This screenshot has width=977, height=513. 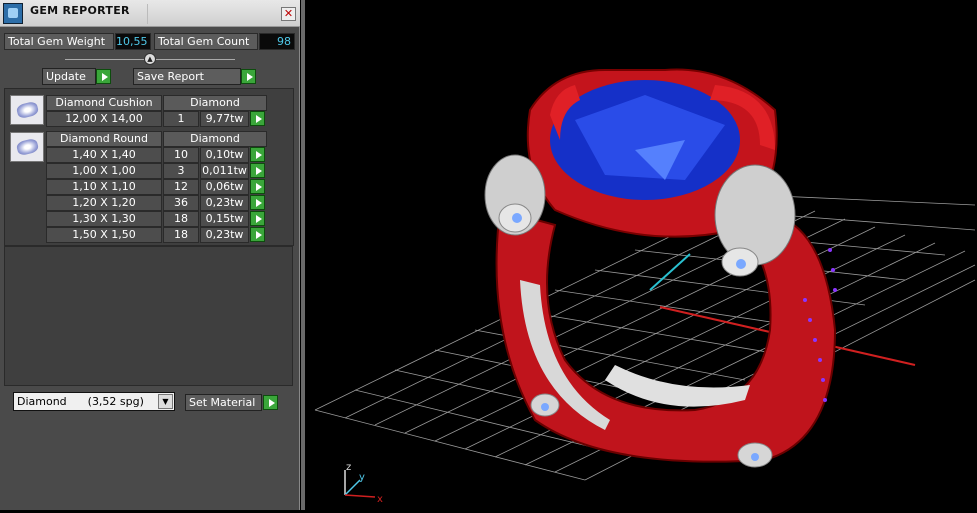 I want to click on save-report-button: Save Report, so click(x=187, y=76).